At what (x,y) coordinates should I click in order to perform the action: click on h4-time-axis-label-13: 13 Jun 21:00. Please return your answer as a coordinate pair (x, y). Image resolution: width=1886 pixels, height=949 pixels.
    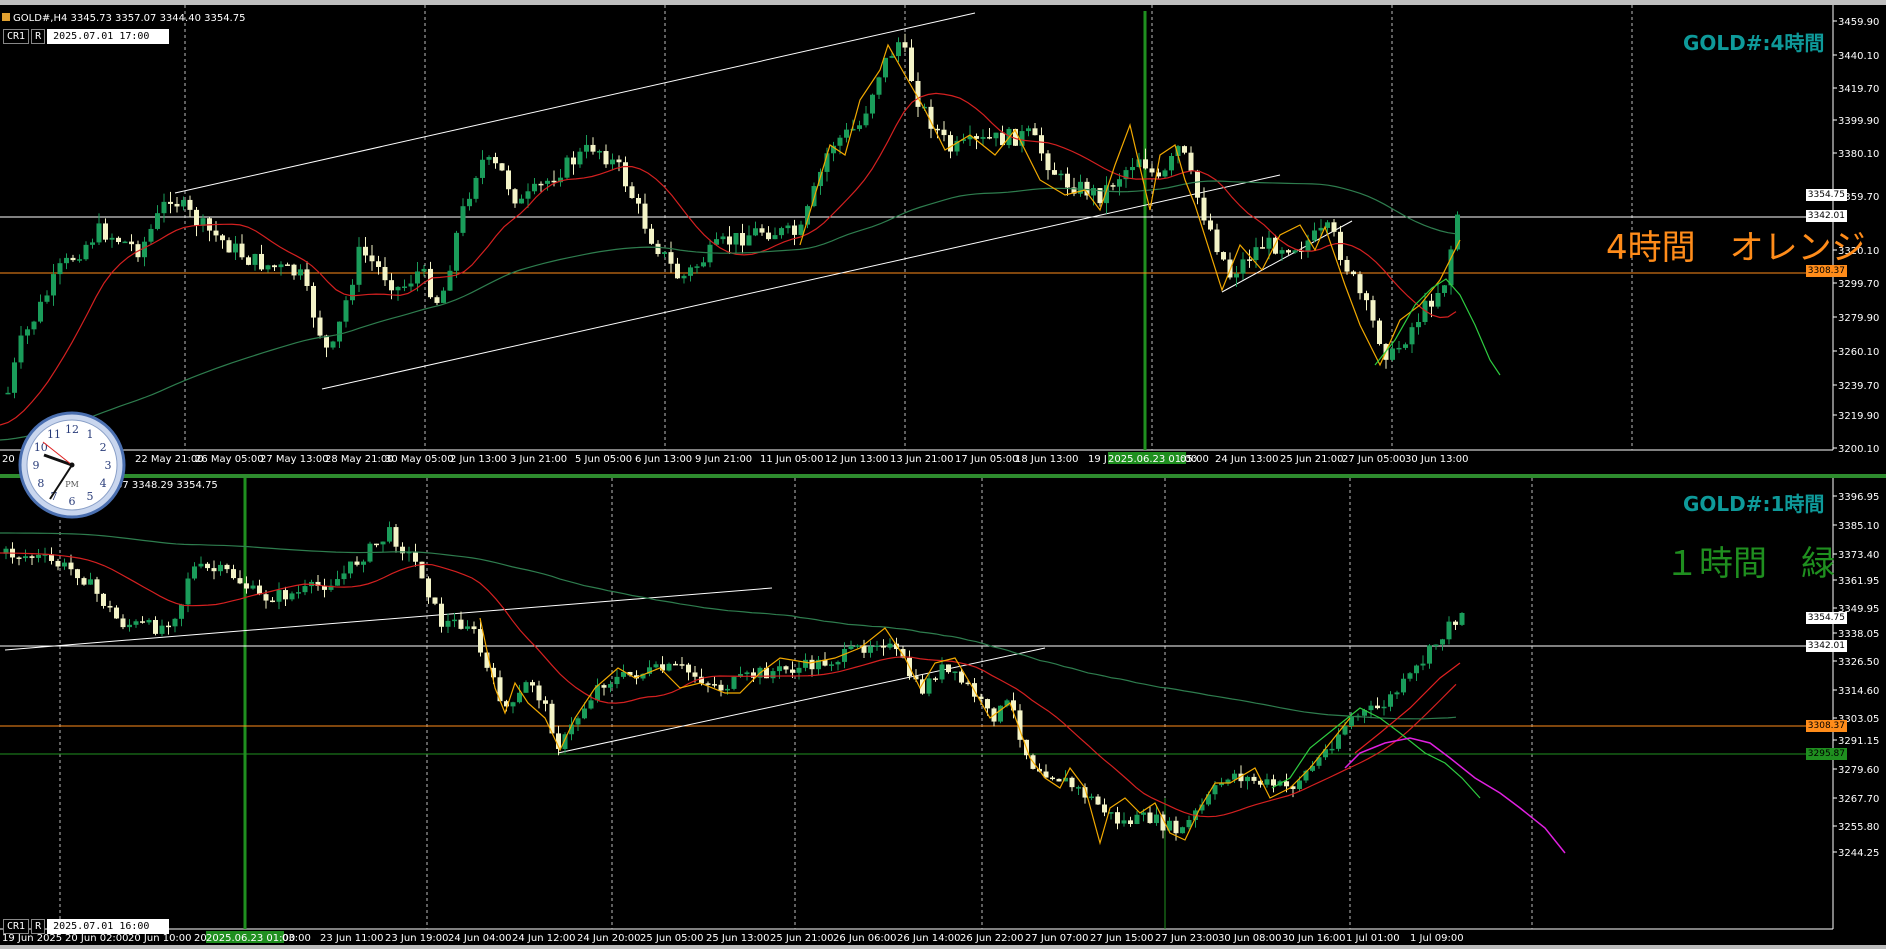
    Looking at the image, I should click on (922, 459).